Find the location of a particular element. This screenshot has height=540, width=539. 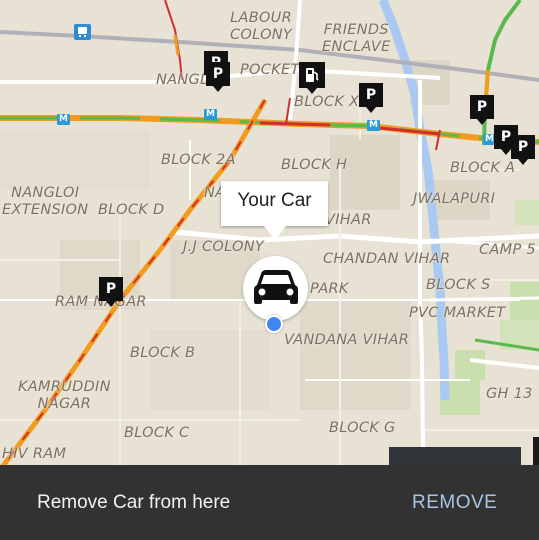

area-label-jj-colony: J.J COLONY is located at coordinates (224, 247).